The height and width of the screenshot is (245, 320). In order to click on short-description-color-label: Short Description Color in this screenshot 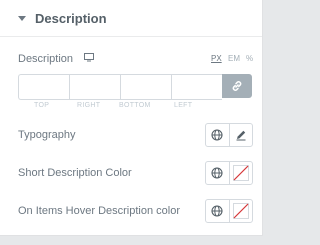, I will do `click(75, 173)`.